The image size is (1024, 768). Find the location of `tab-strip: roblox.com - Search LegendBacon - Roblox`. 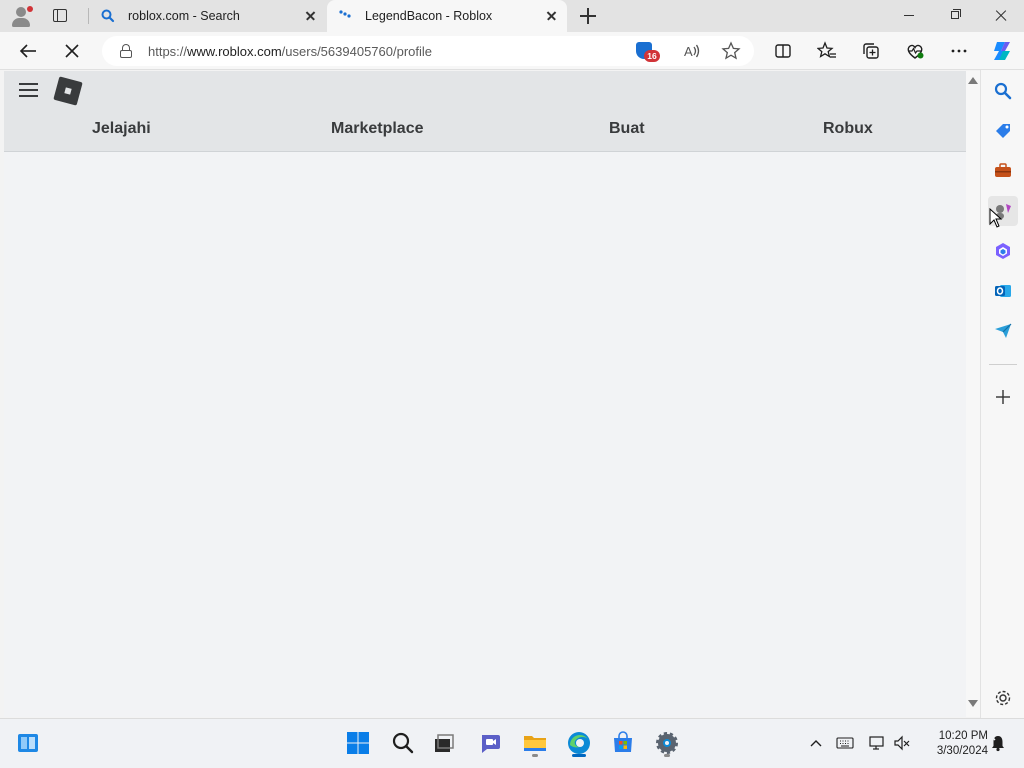

tab-strip: roblox.com - Search LegendBacon - Roblox is located at coordinates (512, 16).